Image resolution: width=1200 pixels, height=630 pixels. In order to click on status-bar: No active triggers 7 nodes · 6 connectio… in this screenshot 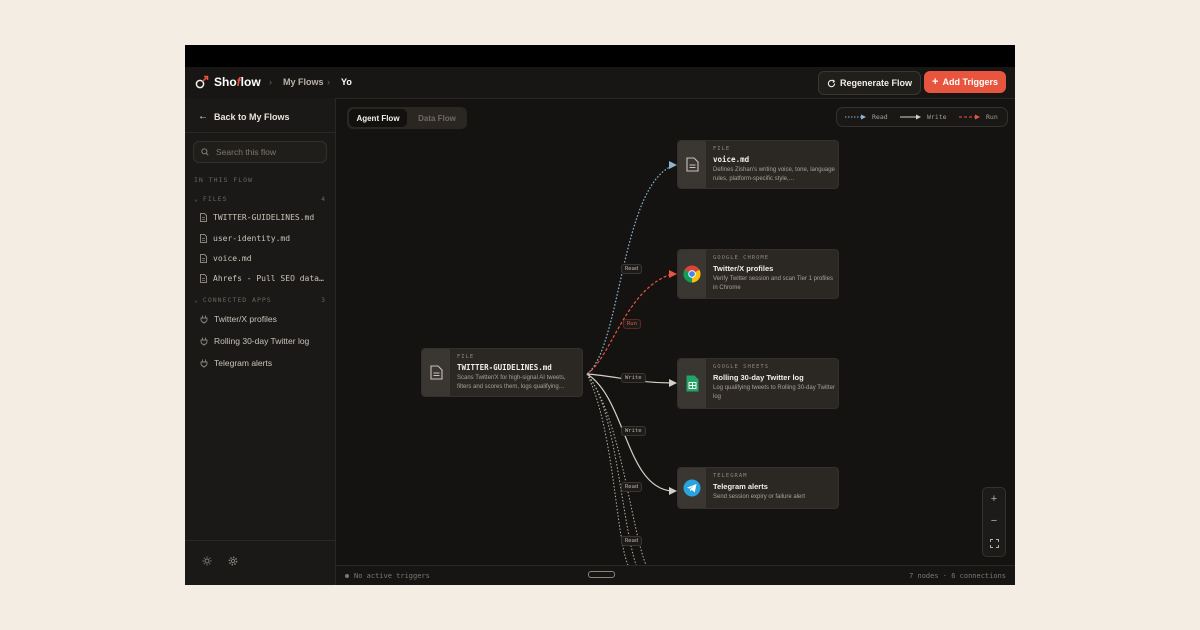, I will do `click(675, 575)`.